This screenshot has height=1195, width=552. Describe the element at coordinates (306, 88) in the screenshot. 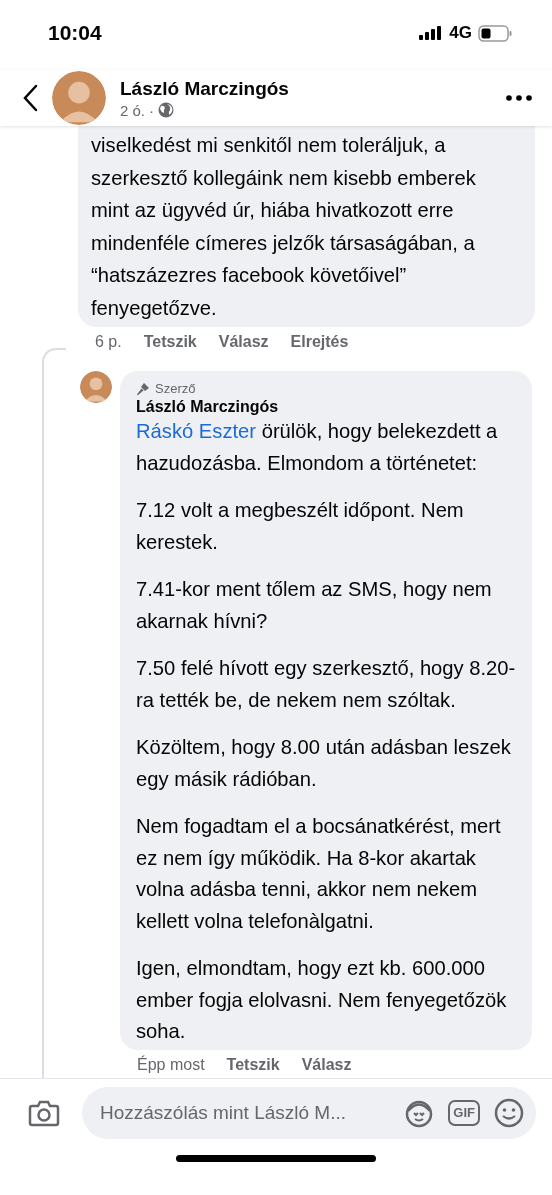

I see `author-name: László Marczingós` at that location.